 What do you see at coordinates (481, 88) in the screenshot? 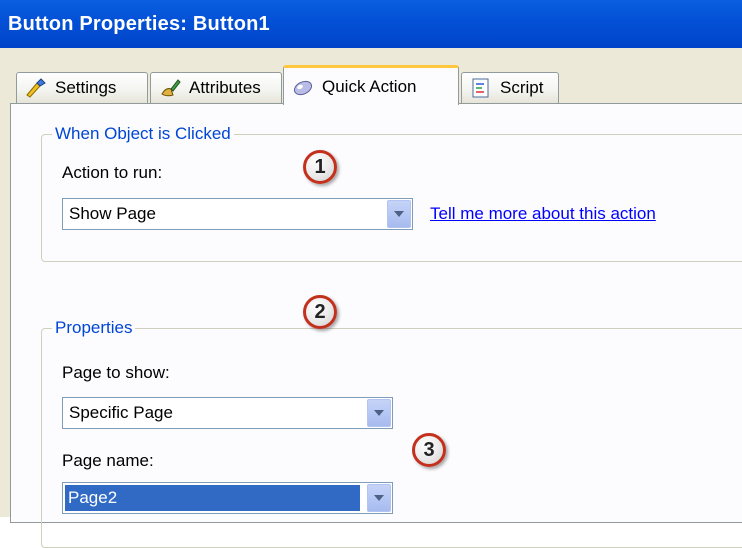
I see `script-icon` at bounding box center [481, 88].